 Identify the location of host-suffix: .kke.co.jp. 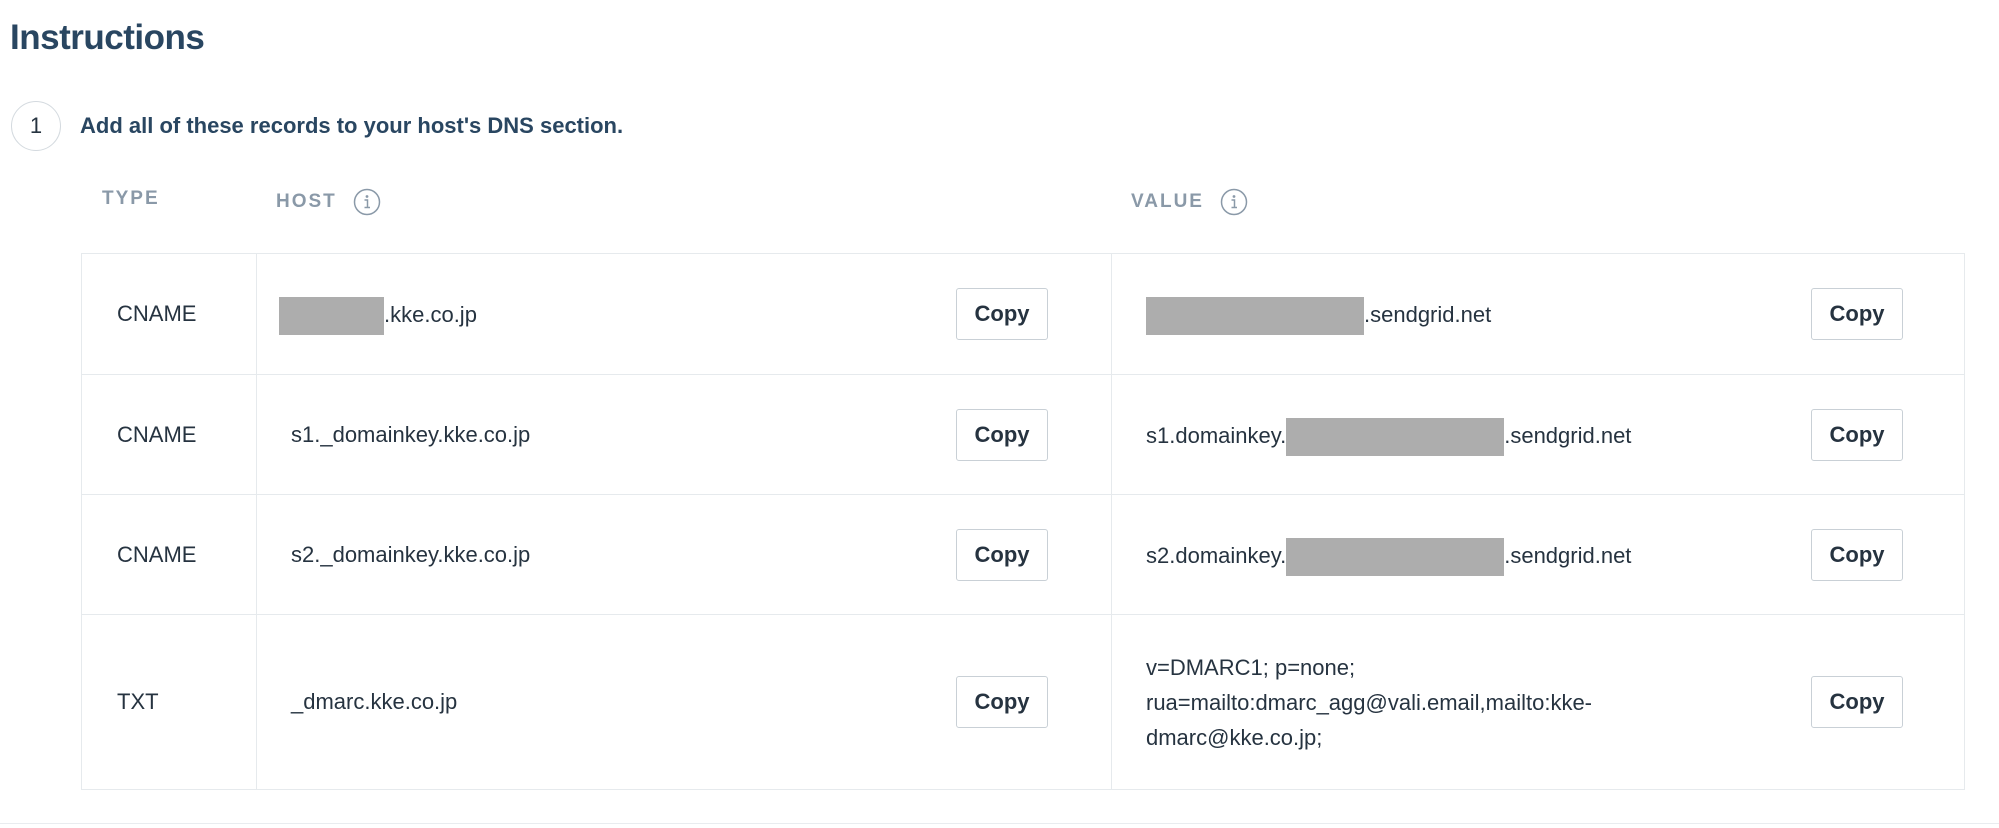
(430, 314).